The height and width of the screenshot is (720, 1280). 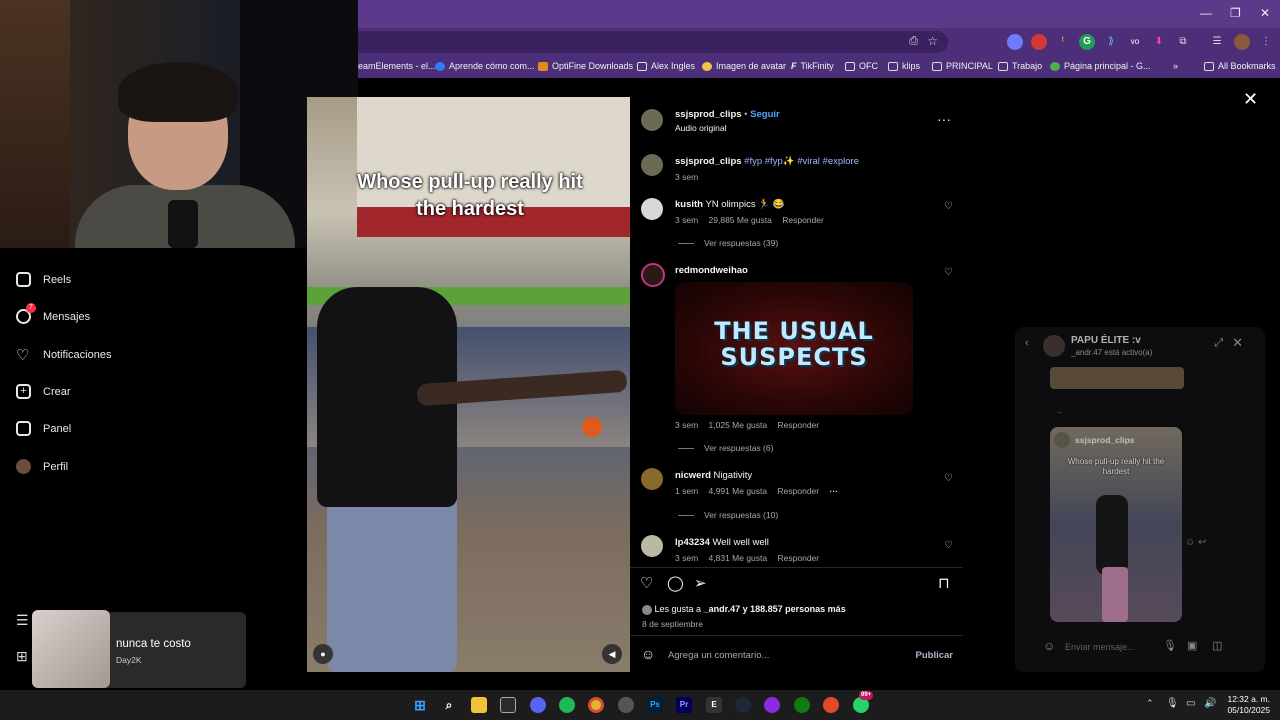 I want to click on bookmark-folder: PRINCIPAL, so click(x=962, y=66).